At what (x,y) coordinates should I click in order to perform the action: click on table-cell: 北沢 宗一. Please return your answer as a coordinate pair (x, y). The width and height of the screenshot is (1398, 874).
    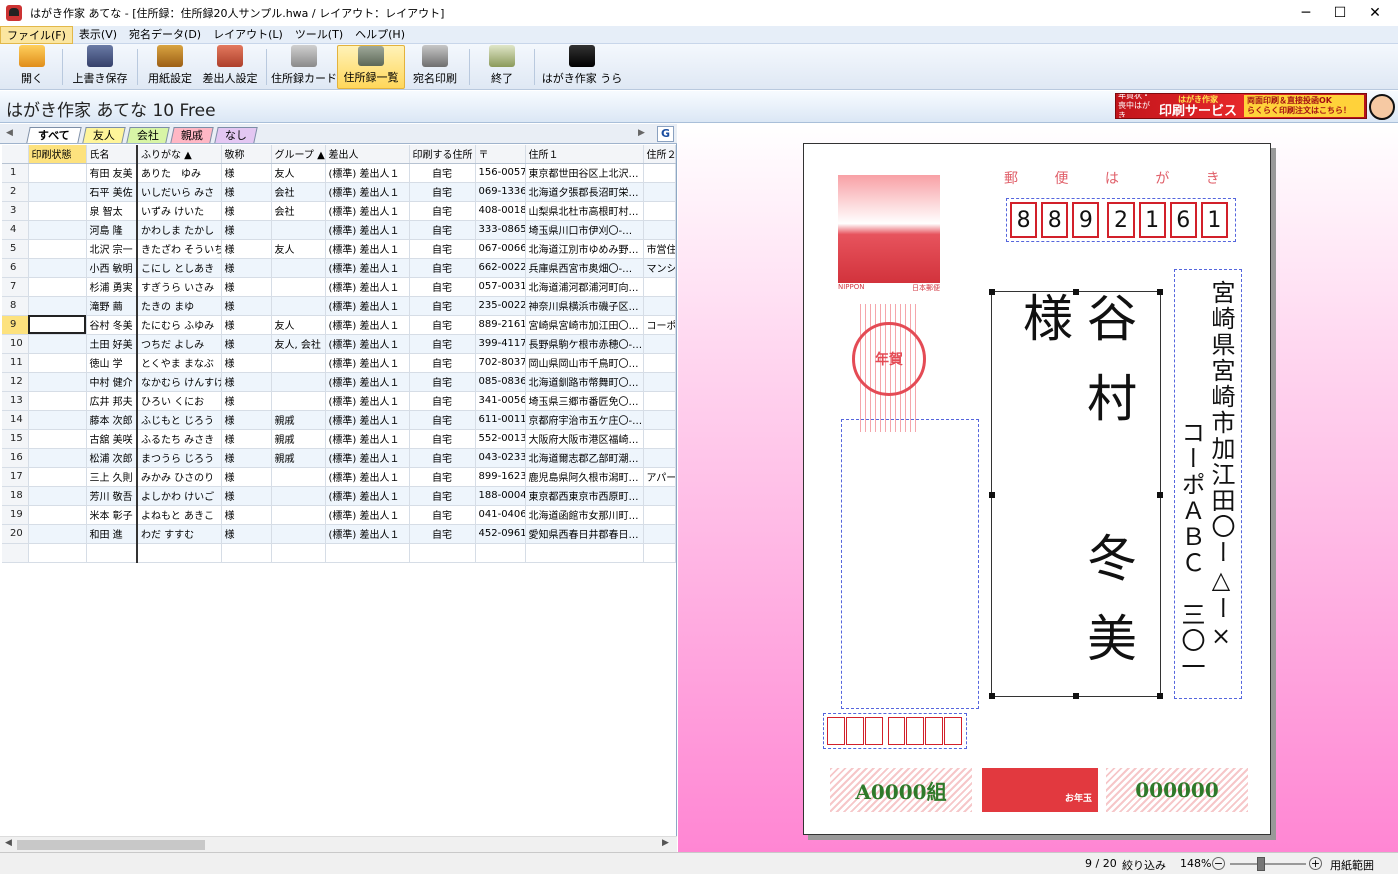
    Looking at the image, I should click on (112, 249).